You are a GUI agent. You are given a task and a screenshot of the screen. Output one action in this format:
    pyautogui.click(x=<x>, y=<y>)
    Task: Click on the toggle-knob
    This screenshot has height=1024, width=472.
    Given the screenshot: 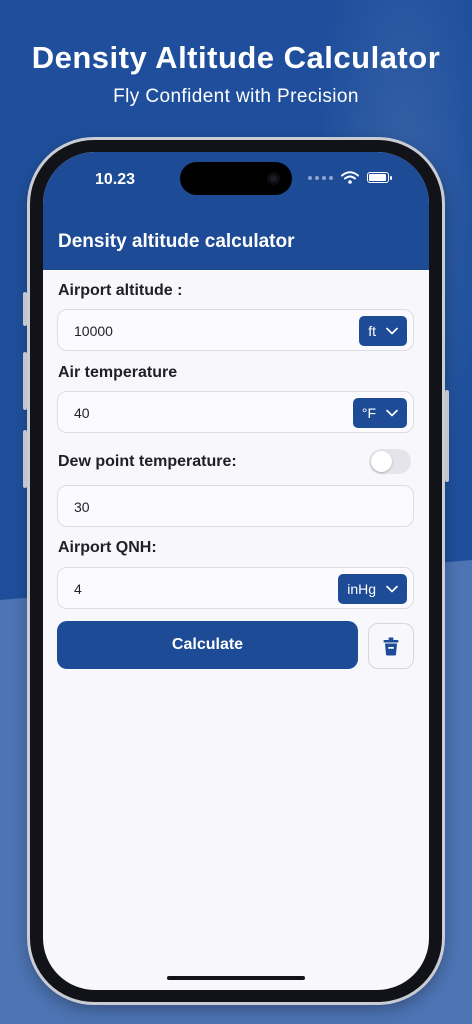 What is the action you would take?
    pyautogui.click(x=381, y=461)
    